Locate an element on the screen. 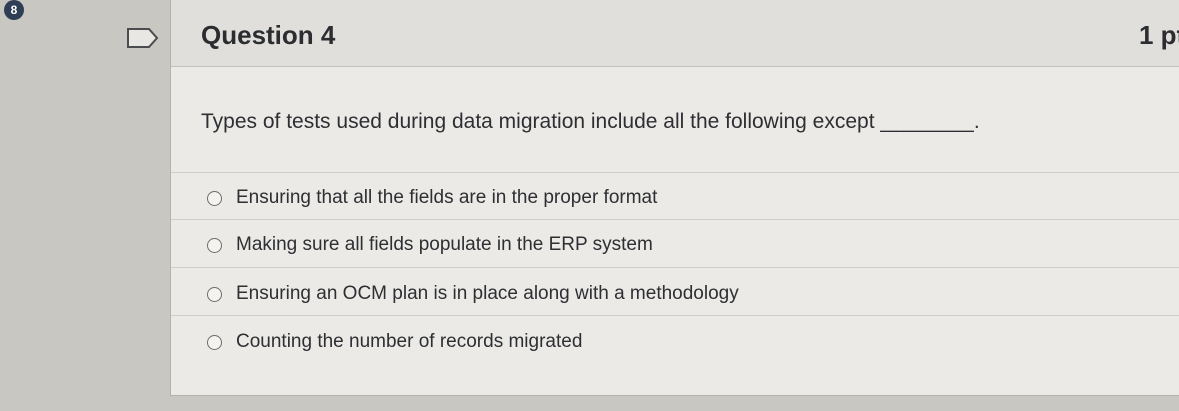 This screenshot has height=411, width=1179. flag-question-icon is located at coordinates (143, 40).